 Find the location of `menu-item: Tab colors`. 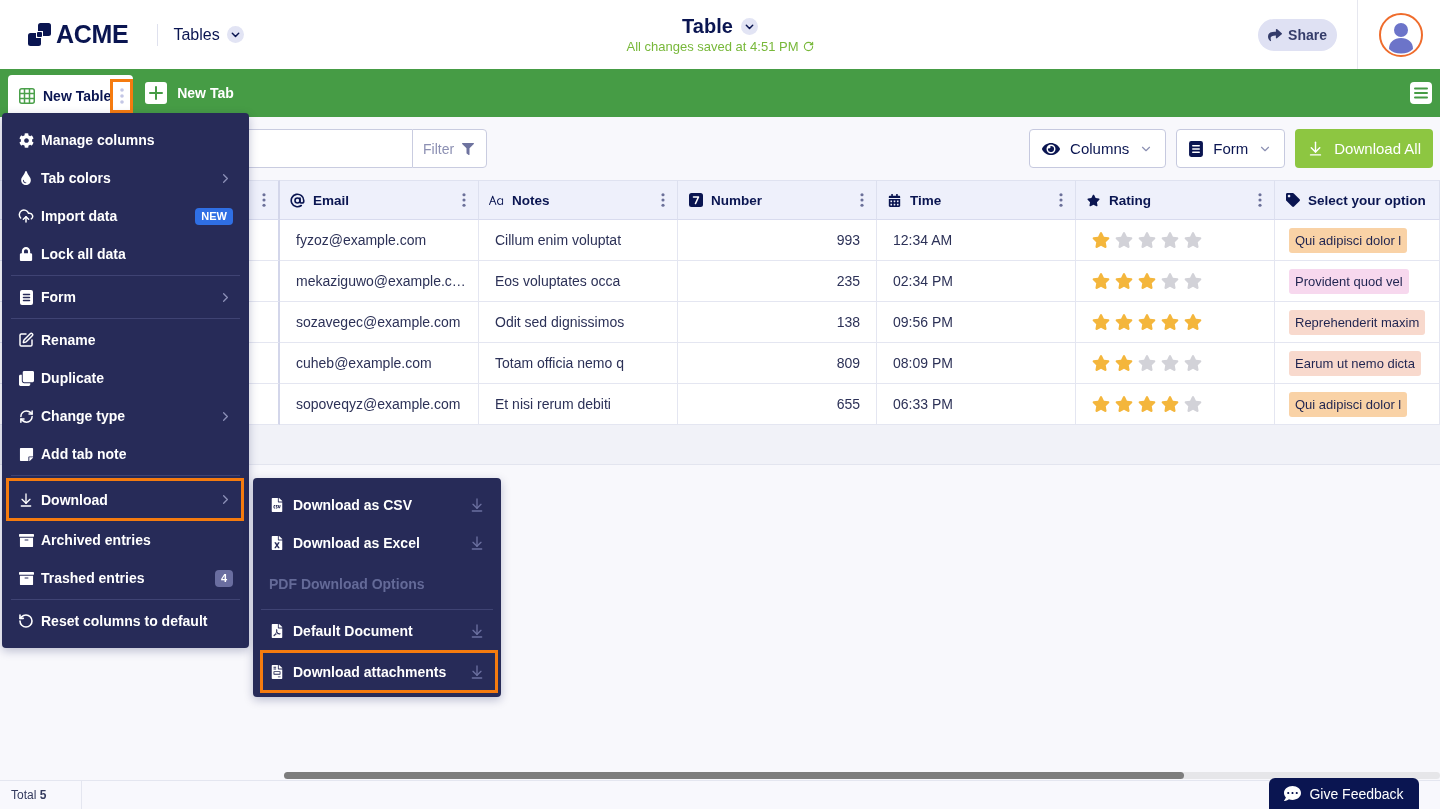

menu-item: Tab colors is located at coordinates (125, 178).